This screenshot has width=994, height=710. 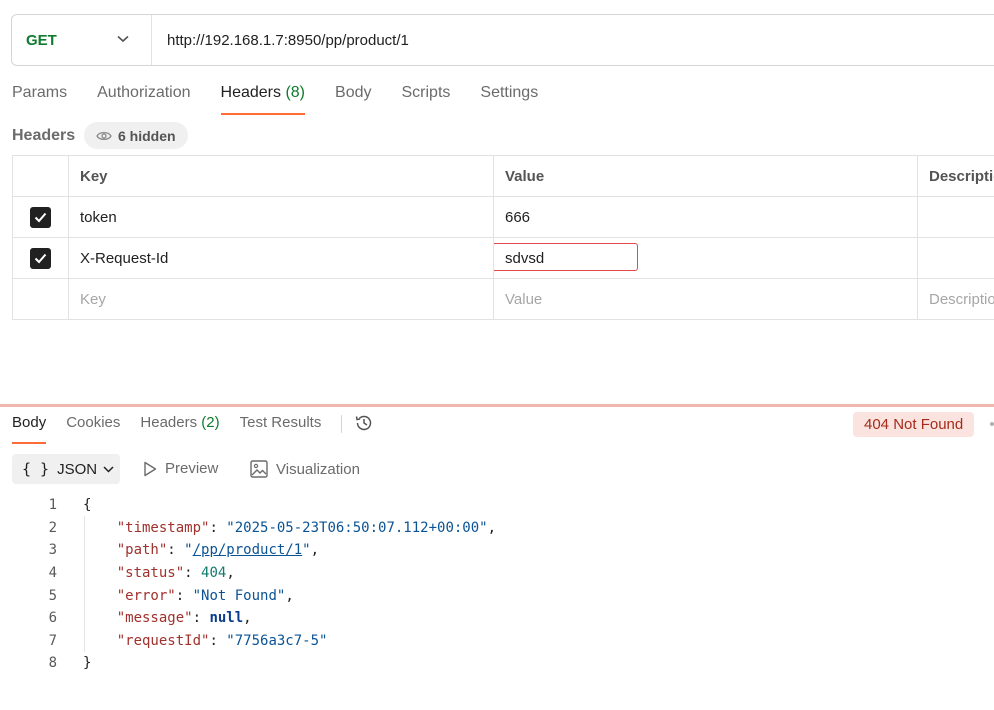 I want to click on chevron-down-icon, so click(x=123, y=39).